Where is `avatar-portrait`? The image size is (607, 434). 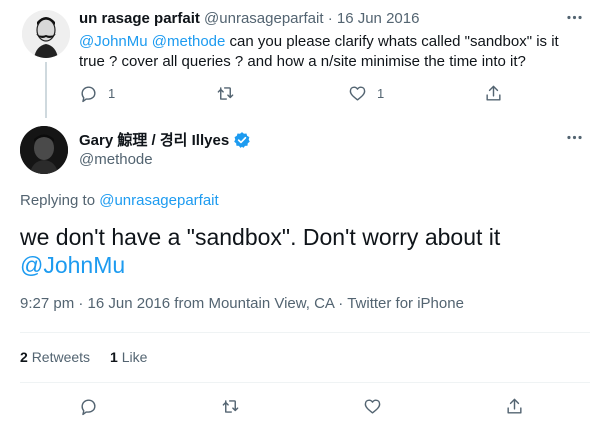 avatar-portrait is located at coordinates (44, 150).